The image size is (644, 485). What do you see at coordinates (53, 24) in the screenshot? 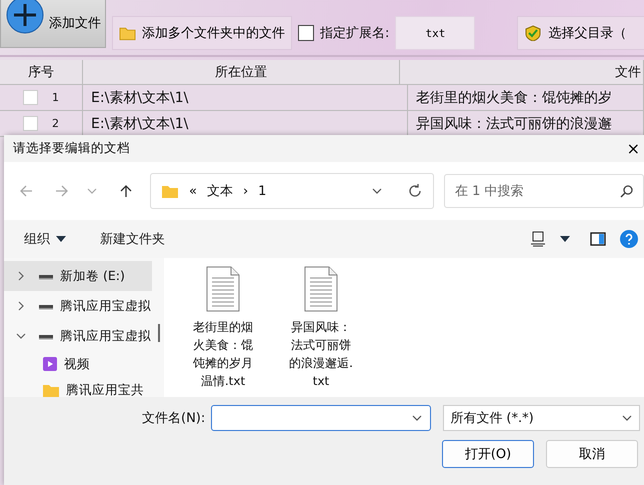
I see `add-file-button: 添加文件` at bounding box center [53, 24].